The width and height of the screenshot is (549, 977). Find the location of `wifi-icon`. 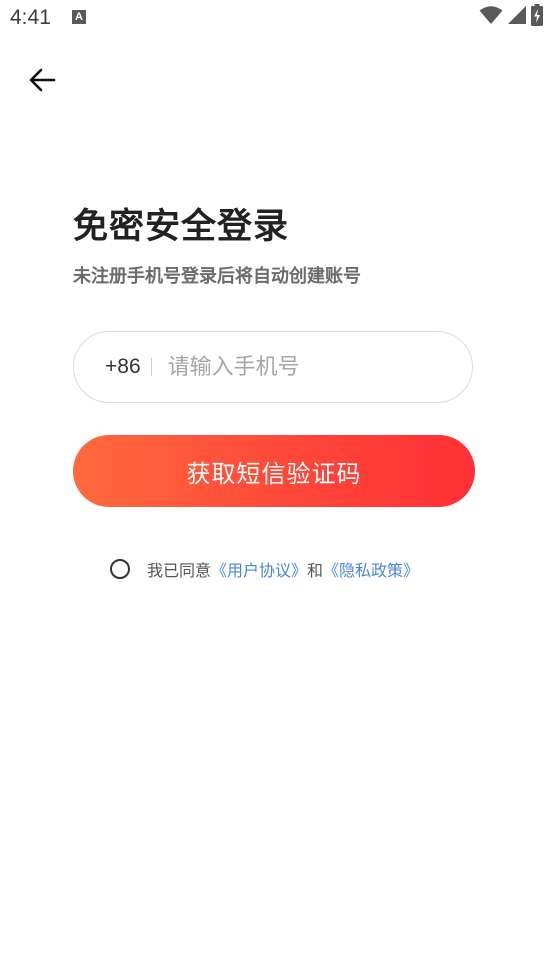

wifi-icon is located at coordinates (491, 17).